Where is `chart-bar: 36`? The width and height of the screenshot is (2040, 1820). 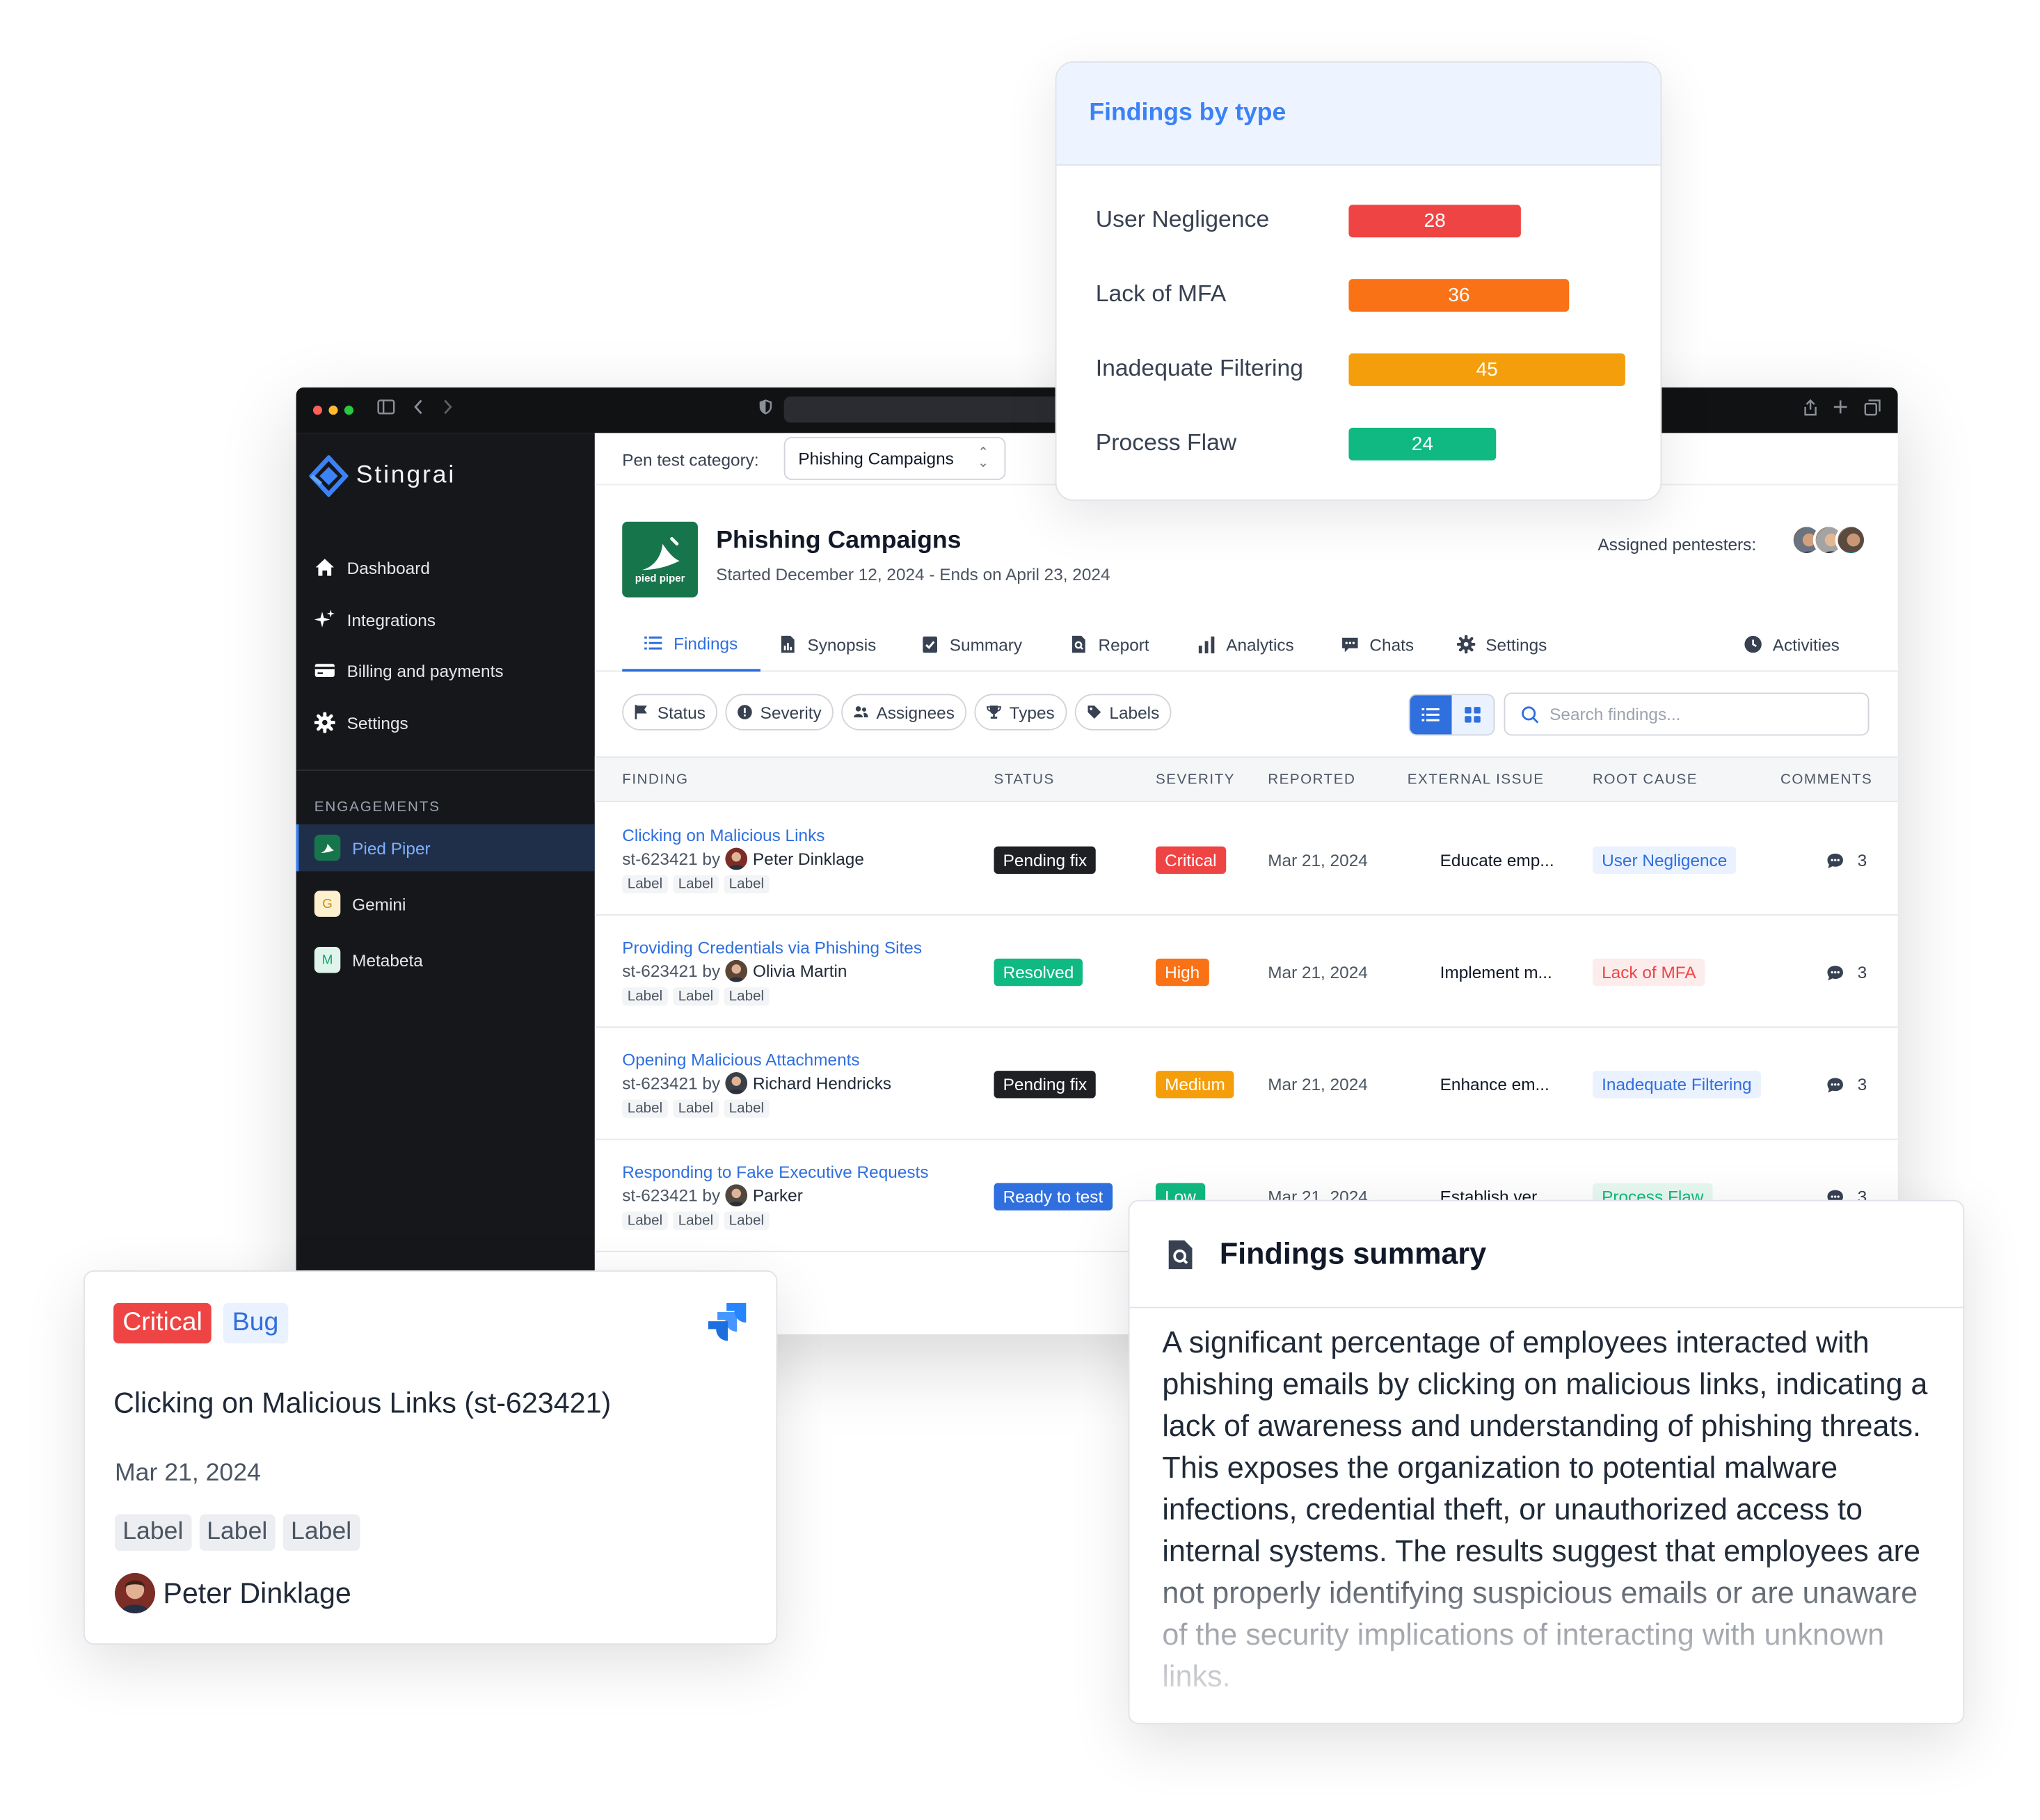
chart-bar: 36 is located at coordinates (1459, 295).